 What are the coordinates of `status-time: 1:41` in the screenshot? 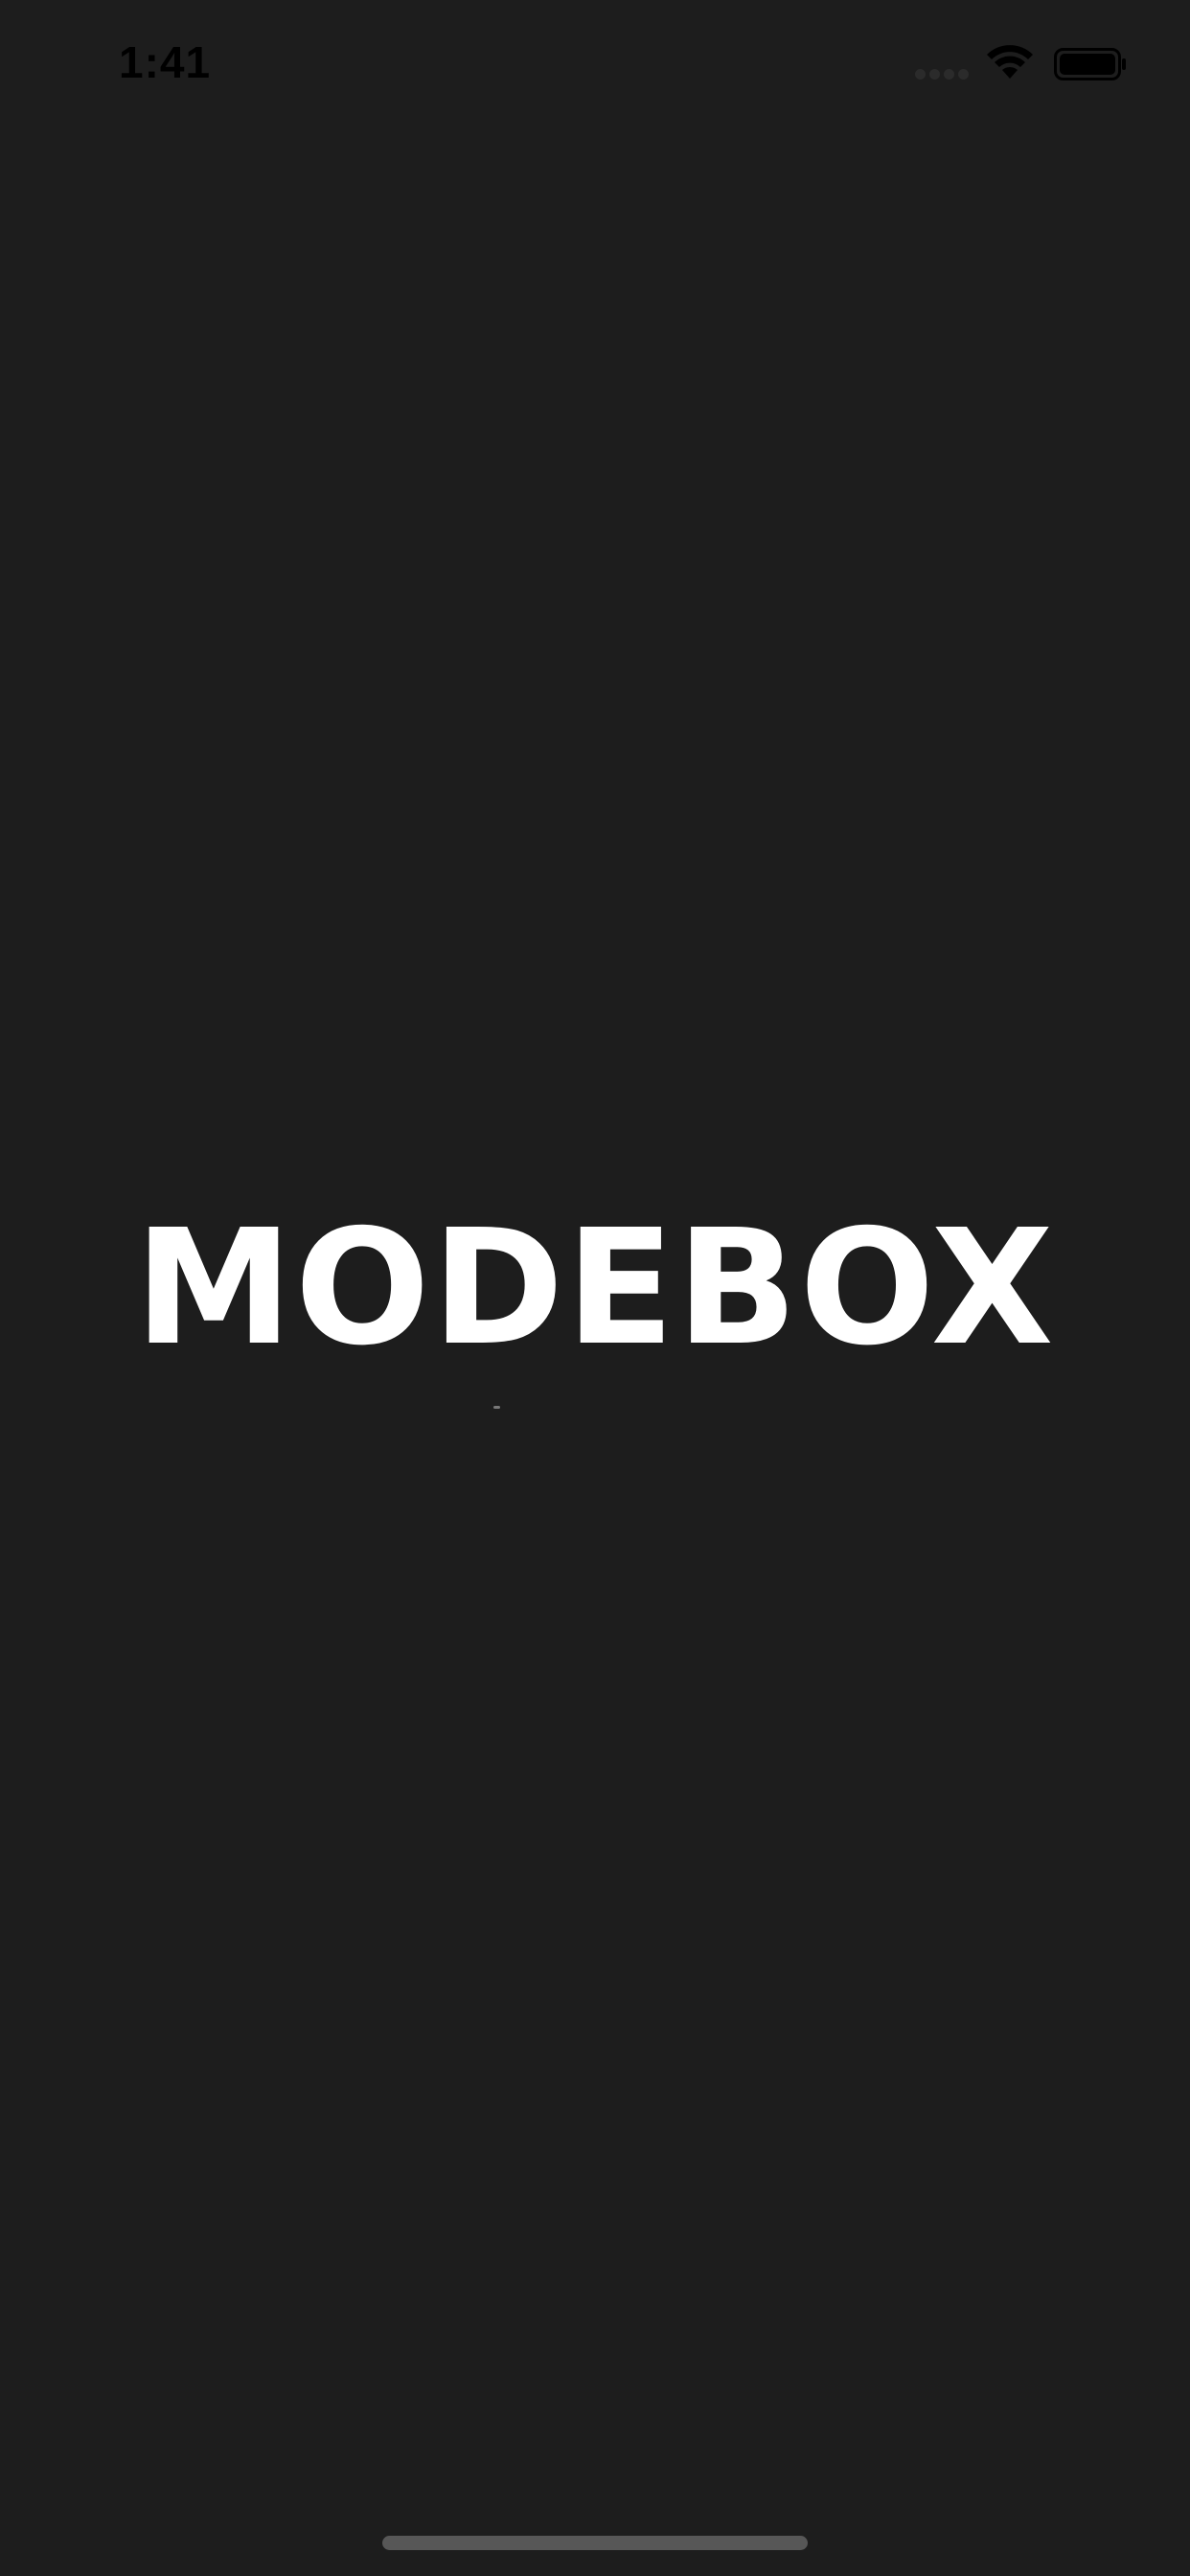 It's located at (166, 62).